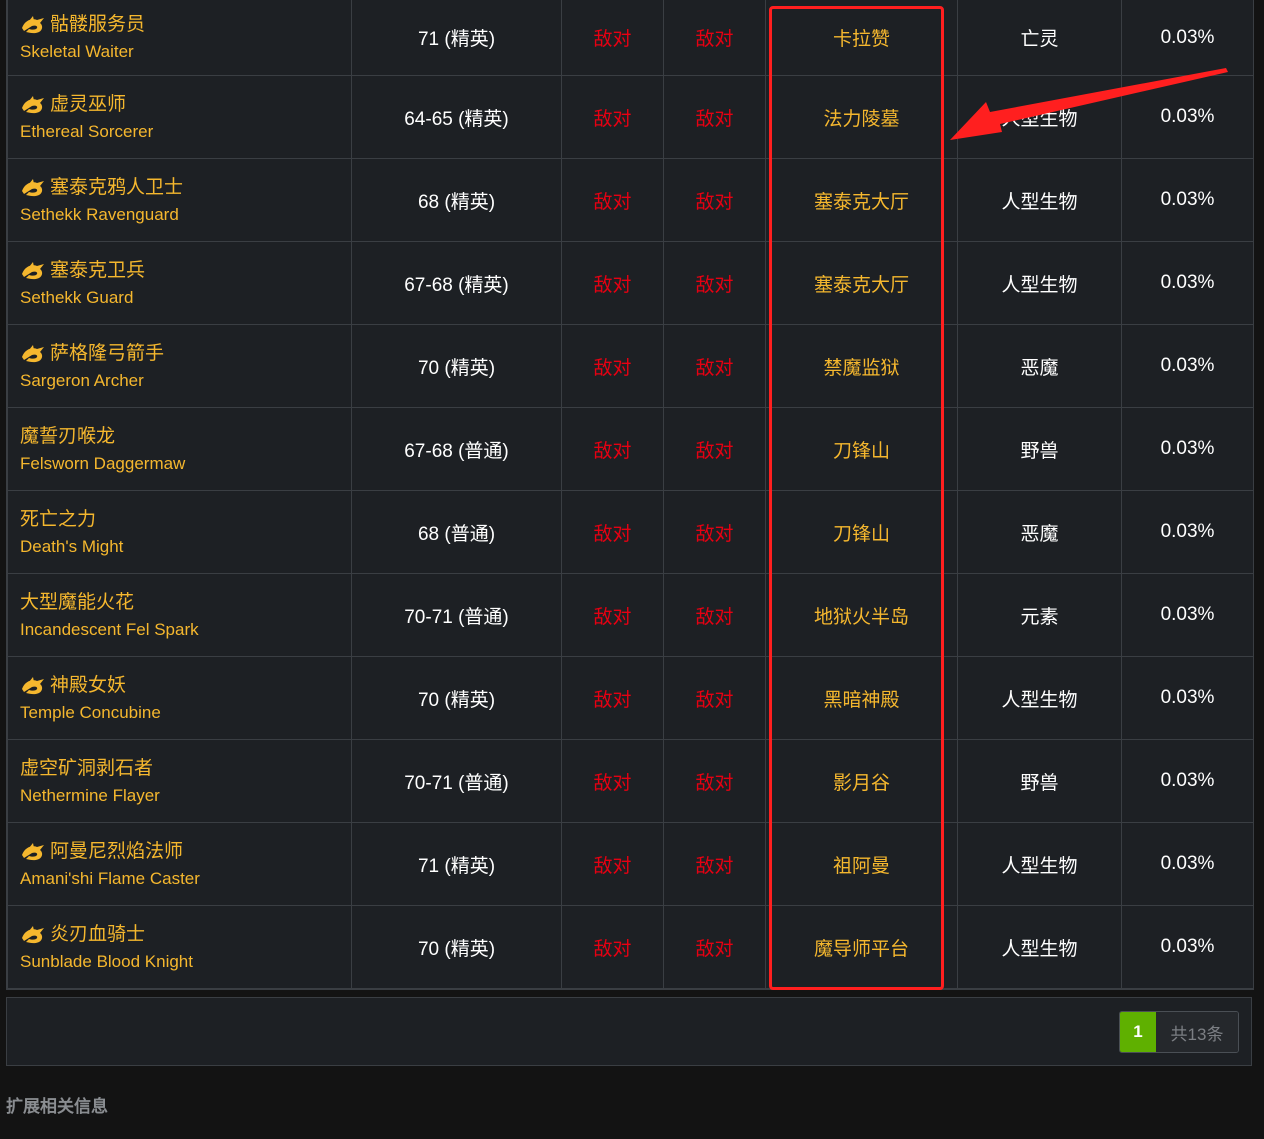 This screenshot has width=1264, height=1139. What do you see at coordinates (861, 698) in the screenshot?
I see `zone-link: 黑暗神殿` at bounding box center [861, 698].